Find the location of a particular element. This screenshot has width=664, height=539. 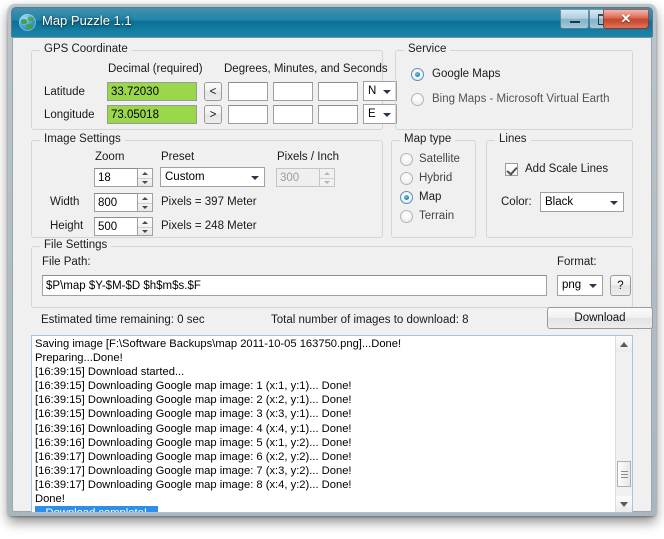

log-scrollbar is located at coordinates (623, 424).